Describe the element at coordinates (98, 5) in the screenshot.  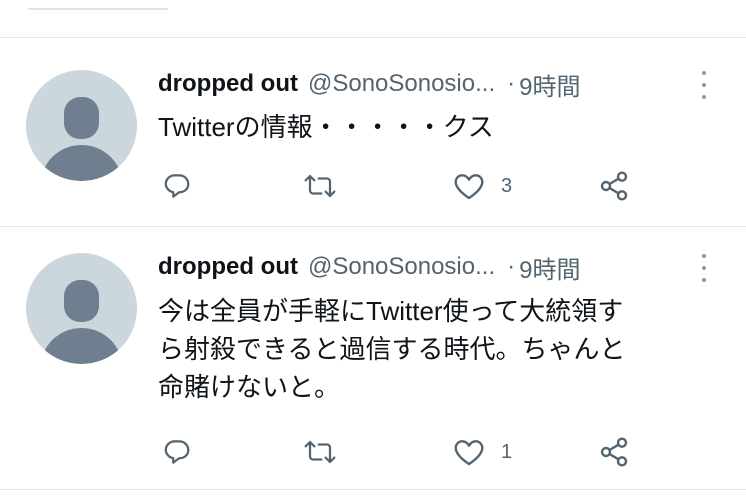
I see `divider` at that location.